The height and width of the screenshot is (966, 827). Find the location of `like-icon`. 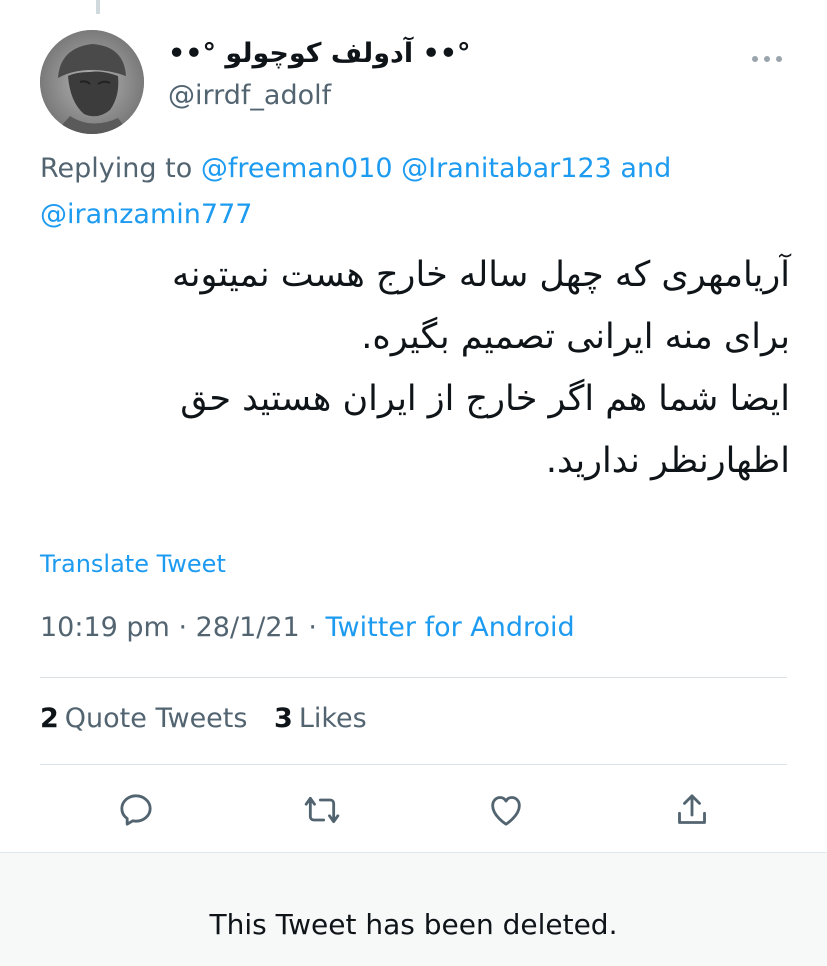

like-icon is located at coordinates (506, 811).